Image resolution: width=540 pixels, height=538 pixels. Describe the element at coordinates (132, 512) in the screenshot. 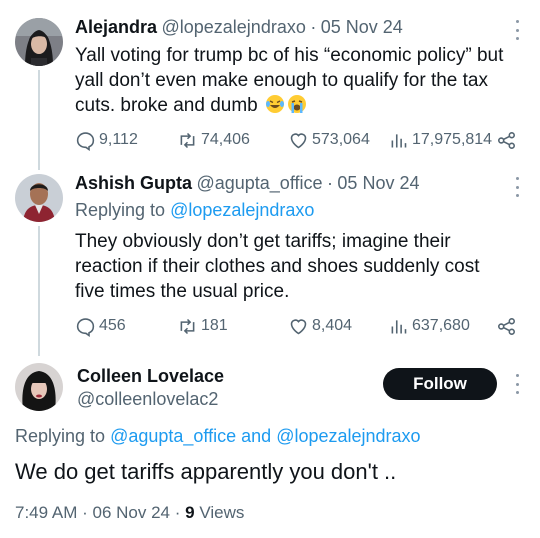

I see `tweet-date: 06 Nov 24` at that location.